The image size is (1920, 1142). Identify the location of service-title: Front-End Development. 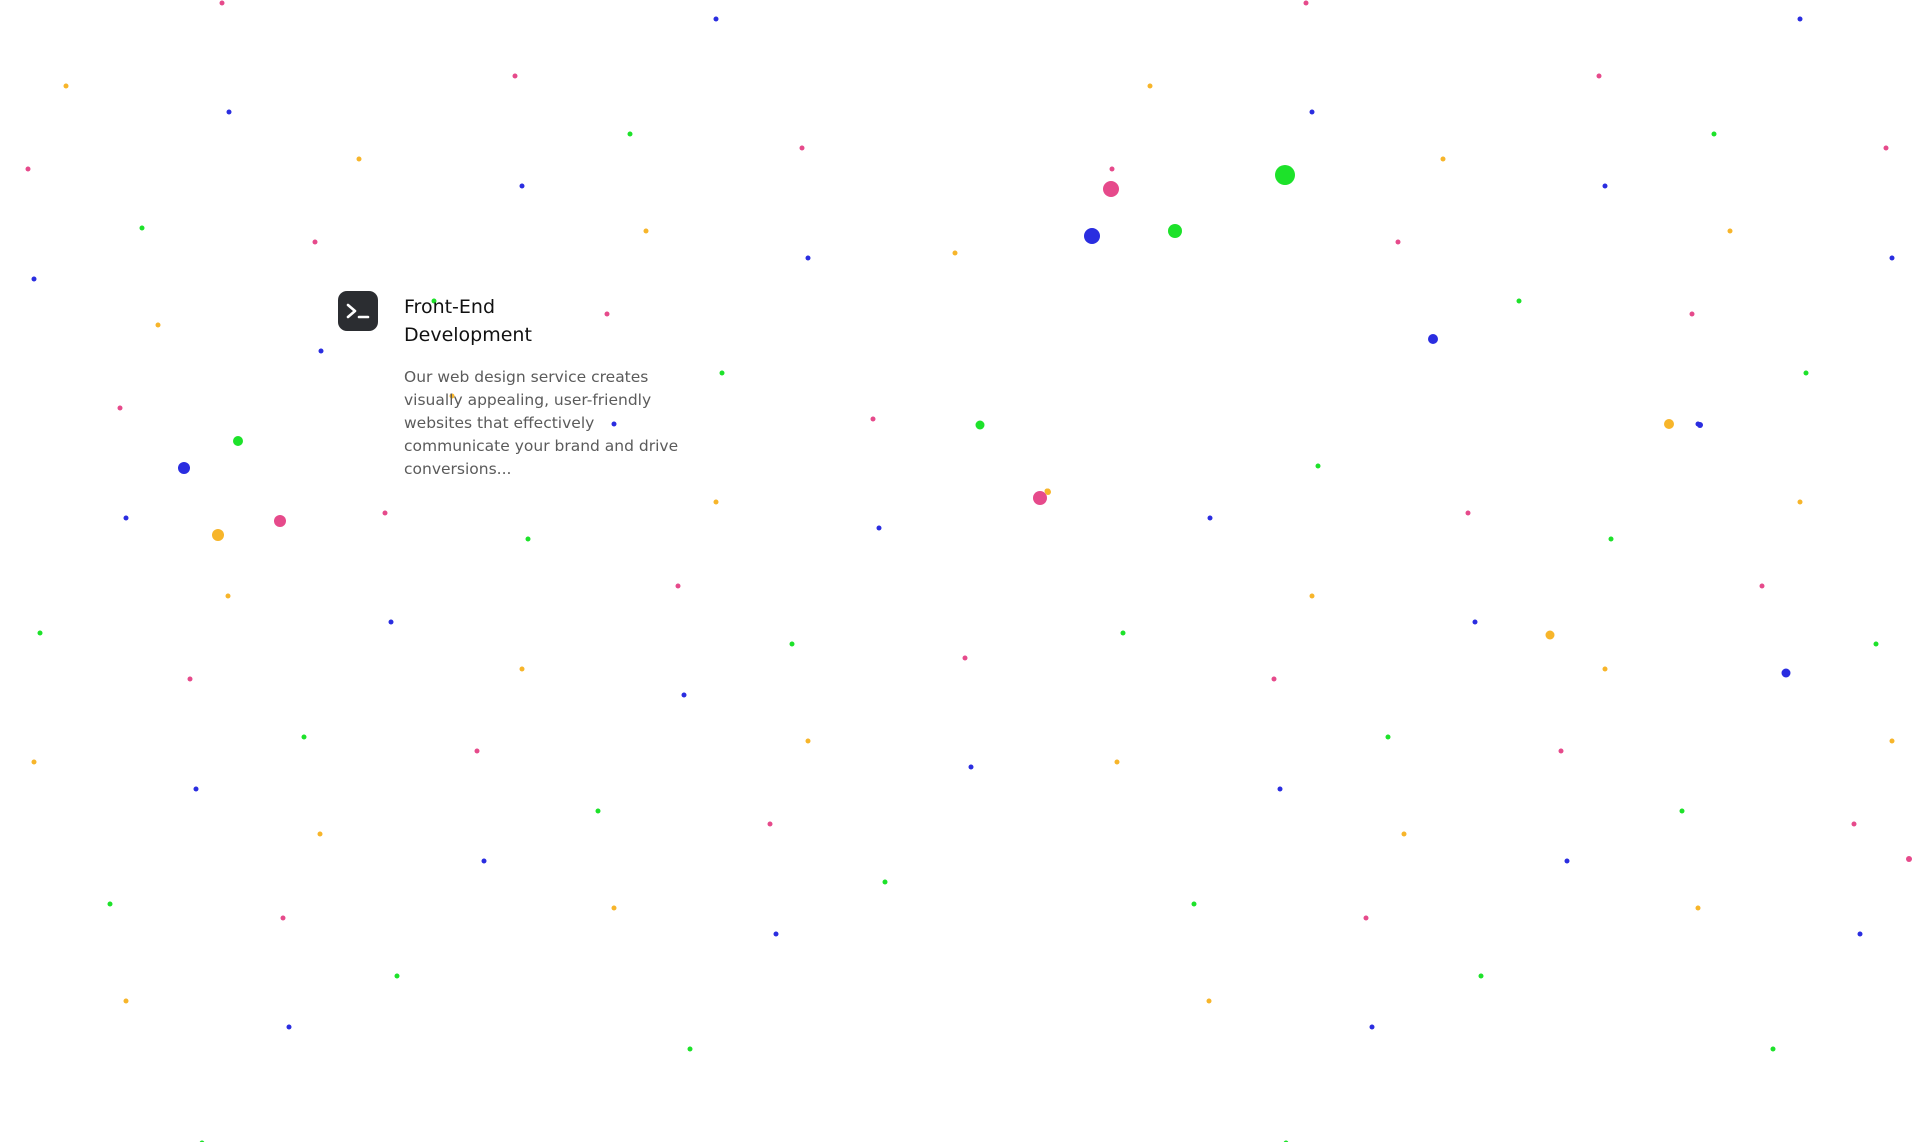
(468, 321).